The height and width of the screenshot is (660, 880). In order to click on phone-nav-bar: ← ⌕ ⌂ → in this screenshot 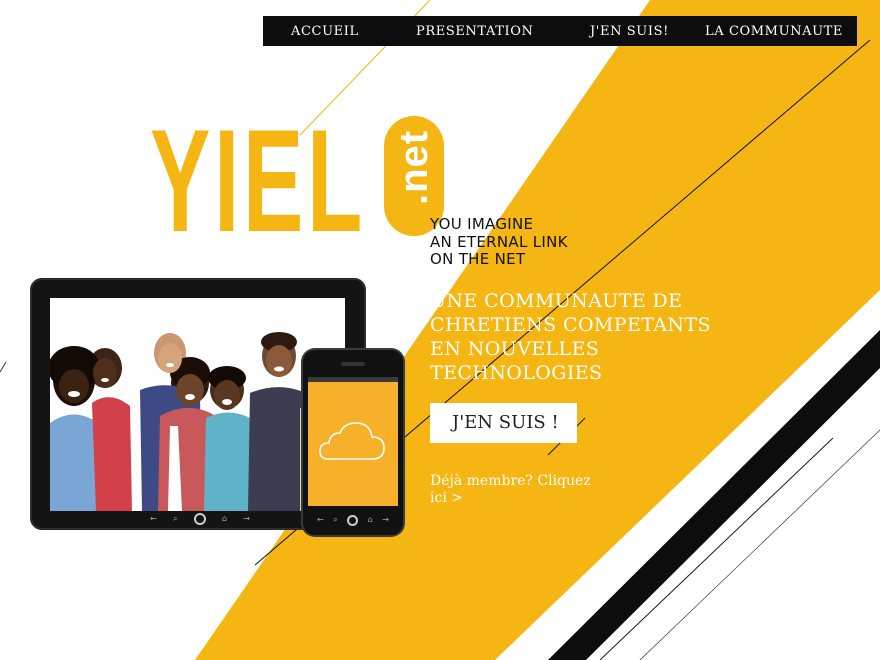, I will do `click(353, 520)`.